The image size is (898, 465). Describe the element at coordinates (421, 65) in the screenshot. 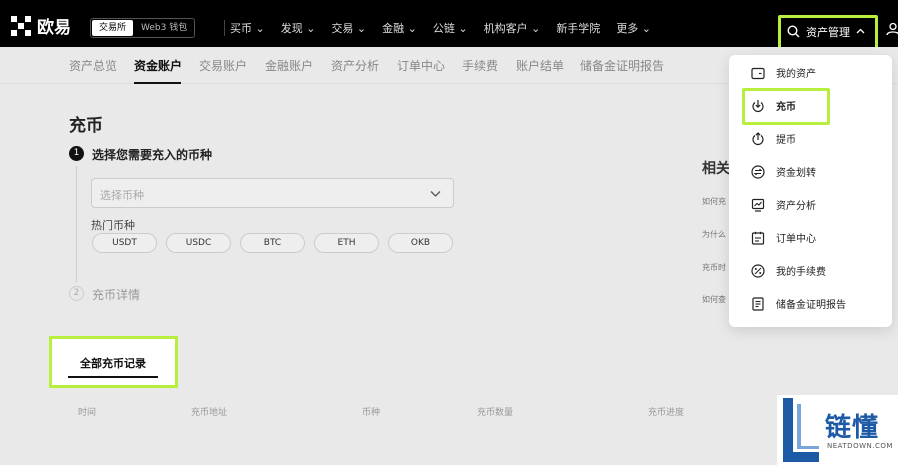

I see `subnav-order-center: 订单中心` at that location.